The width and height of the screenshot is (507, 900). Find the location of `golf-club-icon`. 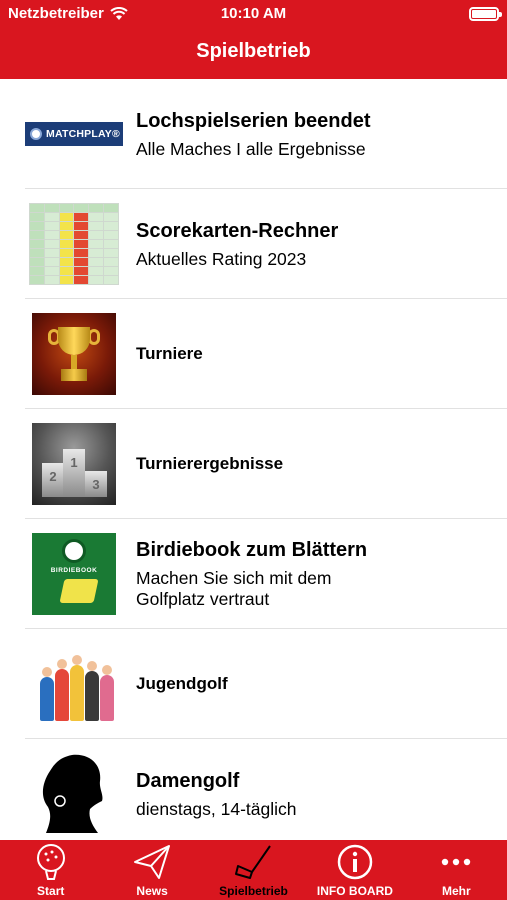

golf-club-icon is located at coordinates (252, 862).